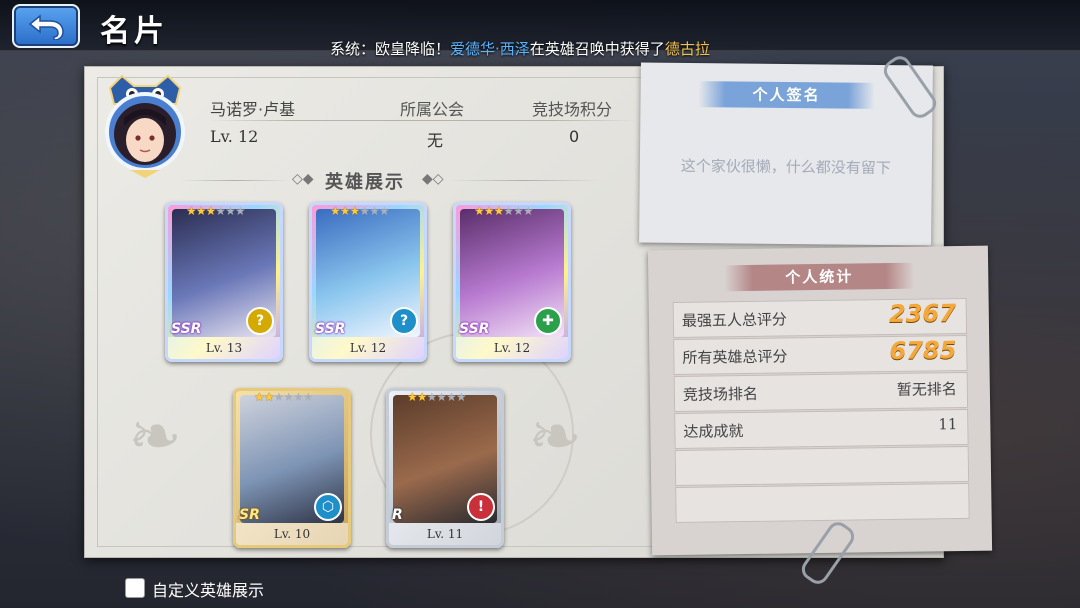 Image resolution: width=1080 pixels, height=608 pixels. What do you see at coordinates (432, 109) in the screenshot?
I see `guild-label: 所属公会` at bounding box center [432, 109].